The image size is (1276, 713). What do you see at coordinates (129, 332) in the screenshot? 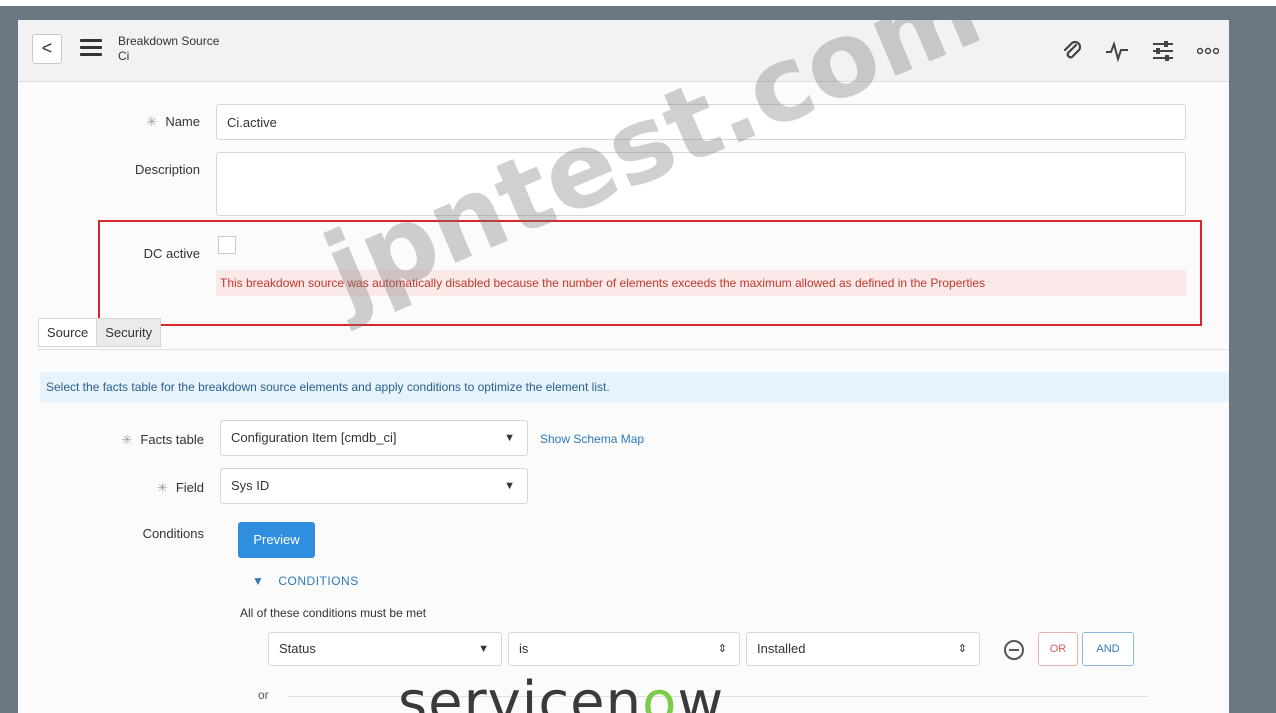
I see `tab-security: Security` at bounding box center [129, 332].